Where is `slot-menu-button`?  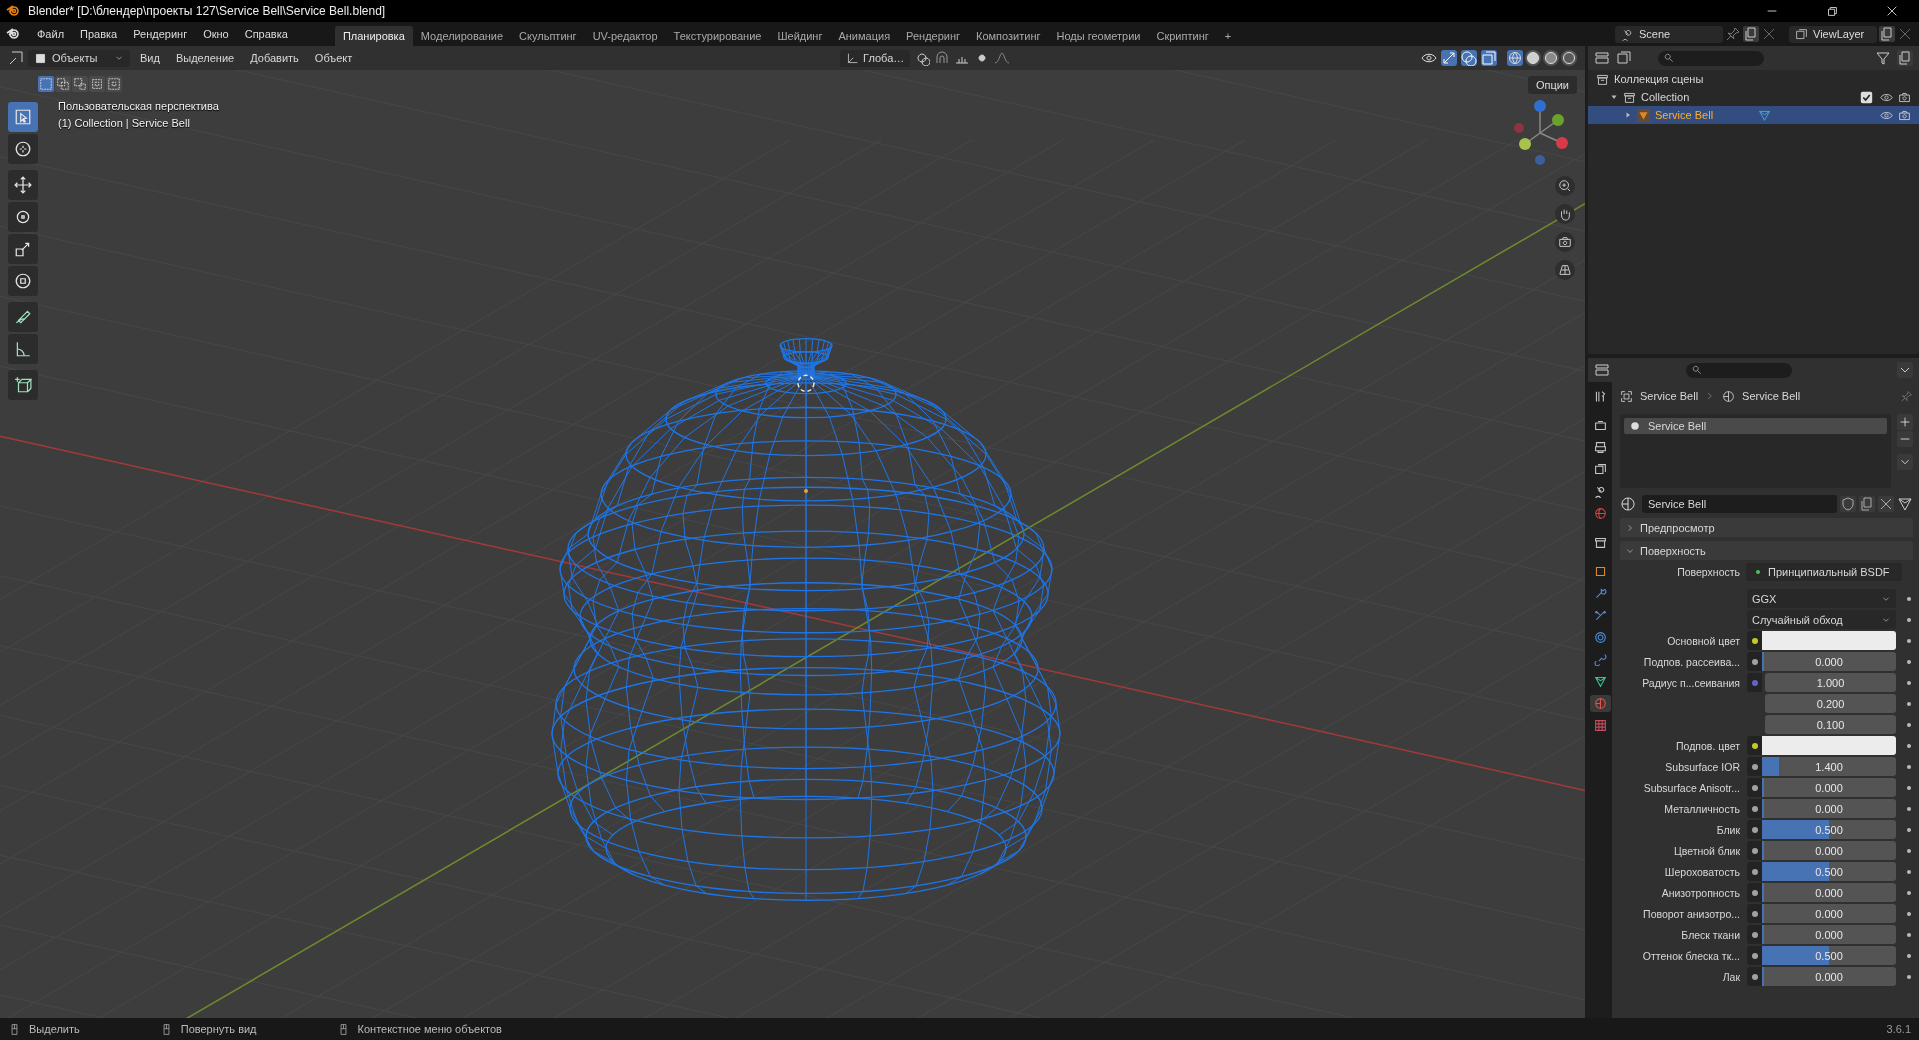 slot-menu-button is located at coordinates (1905, 462).